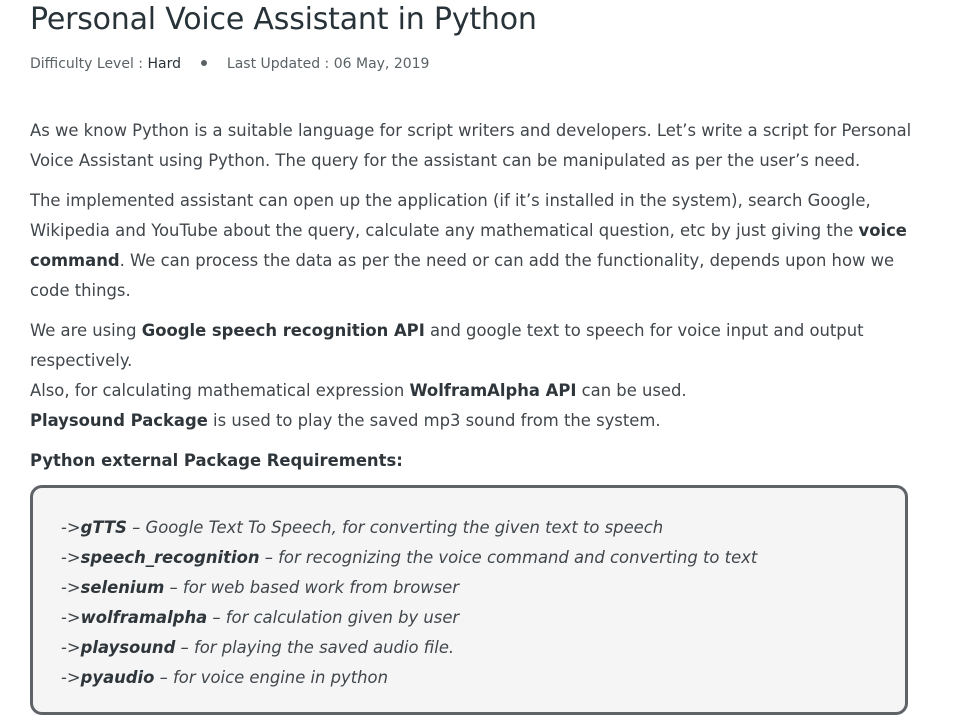 The height and width of the screenshot is (715, 953). I want to click on package-desc: – for voice engine in python, so click(271, 677).